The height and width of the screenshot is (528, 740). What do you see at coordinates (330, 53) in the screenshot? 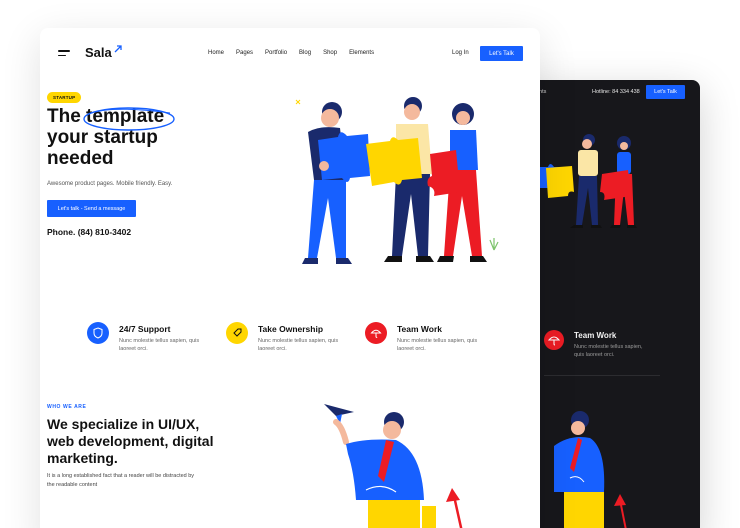
I see `menu-item-shop: Shop` at bounding box center [330, 53].